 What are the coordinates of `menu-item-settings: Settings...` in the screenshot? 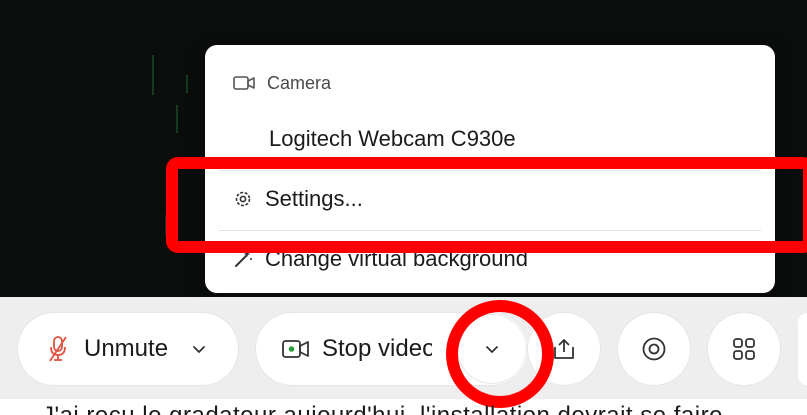 It's located at (490, 199).